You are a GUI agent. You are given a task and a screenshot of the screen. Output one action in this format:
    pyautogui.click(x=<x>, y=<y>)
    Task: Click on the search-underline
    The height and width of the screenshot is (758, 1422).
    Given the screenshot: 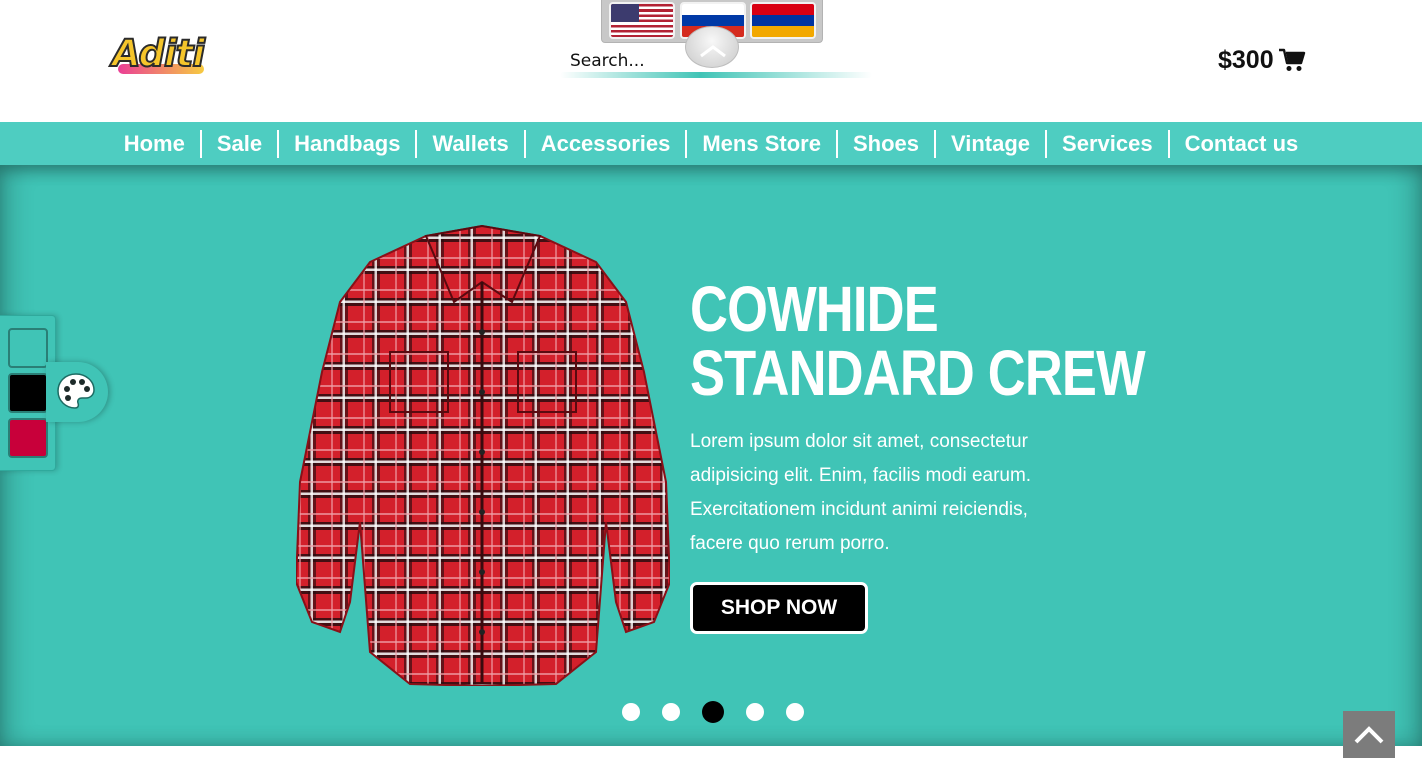 What is the action you would take?
    pyautogui.click(x=716, y=75)
    